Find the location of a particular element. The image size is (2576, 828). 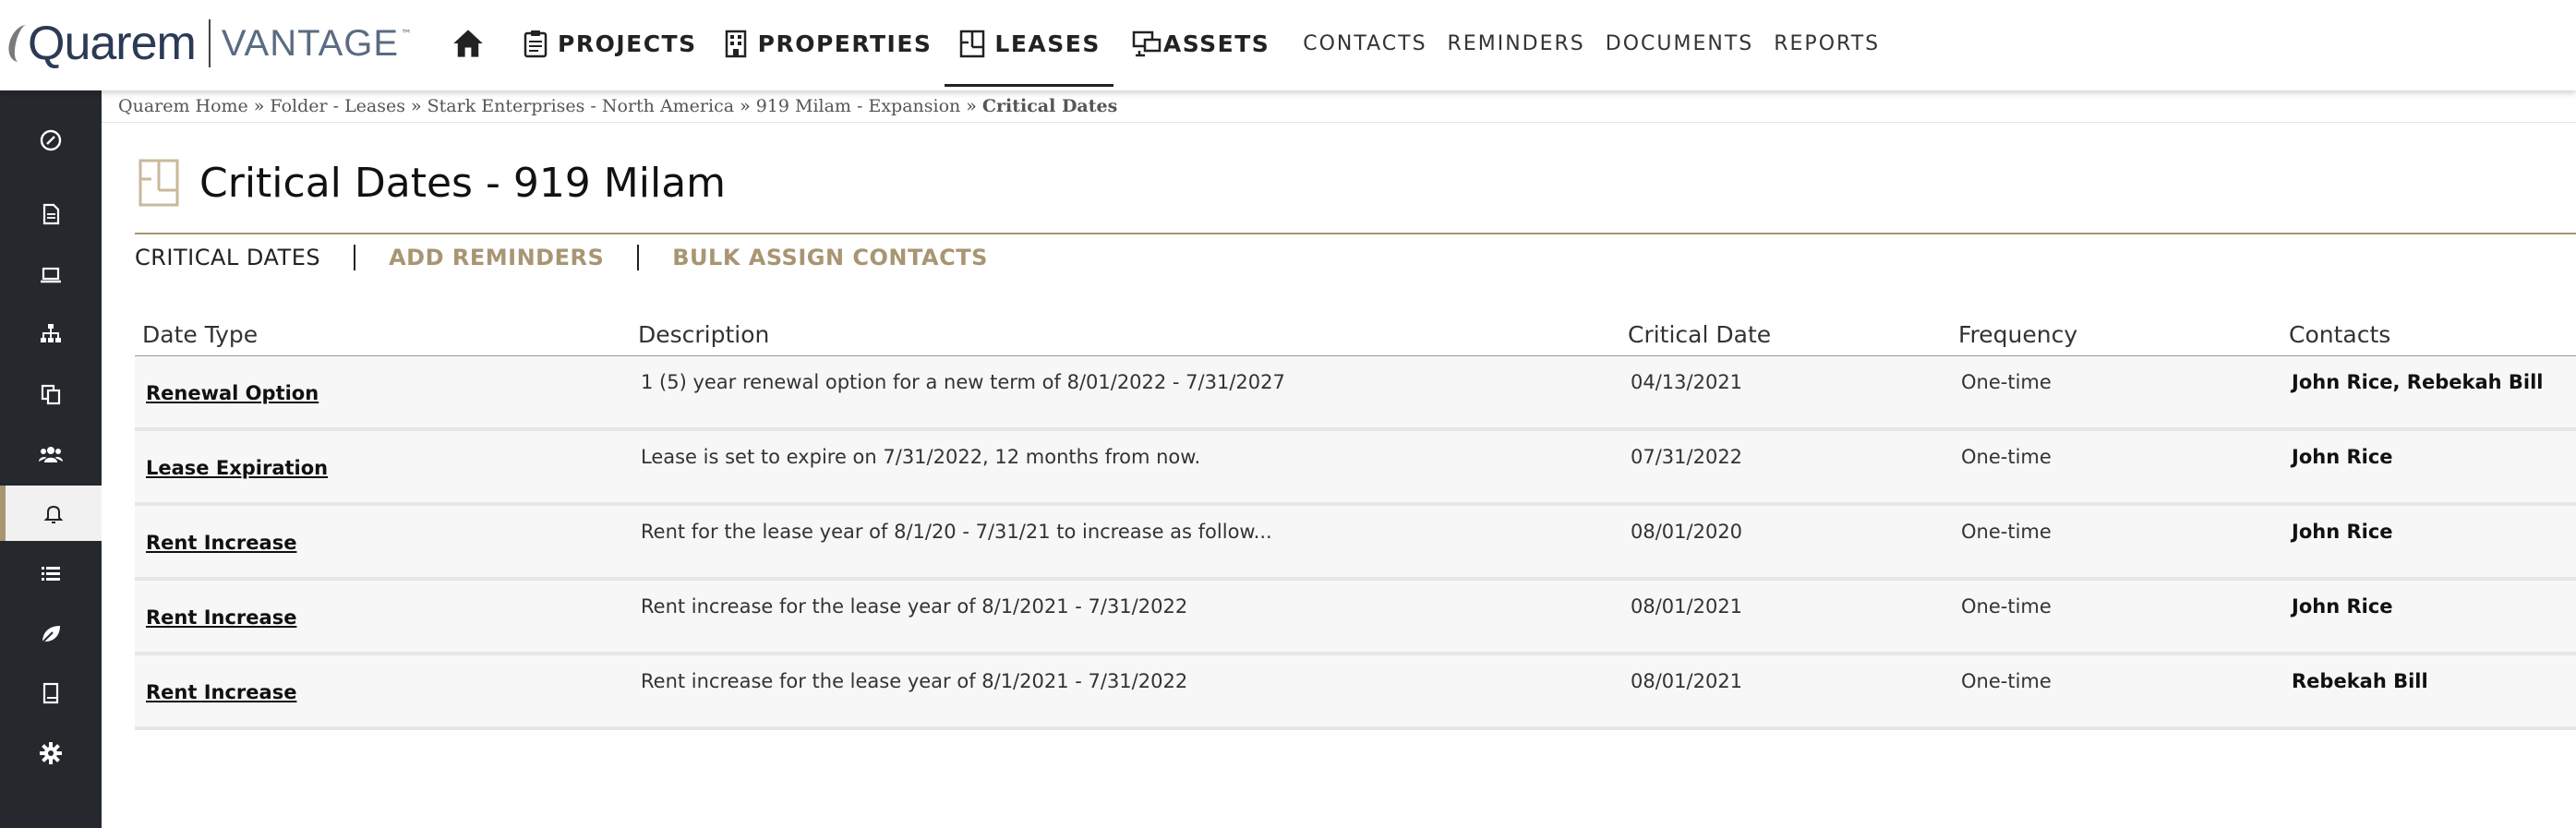

sidebar-item-library is located at coordinates (51, 693).